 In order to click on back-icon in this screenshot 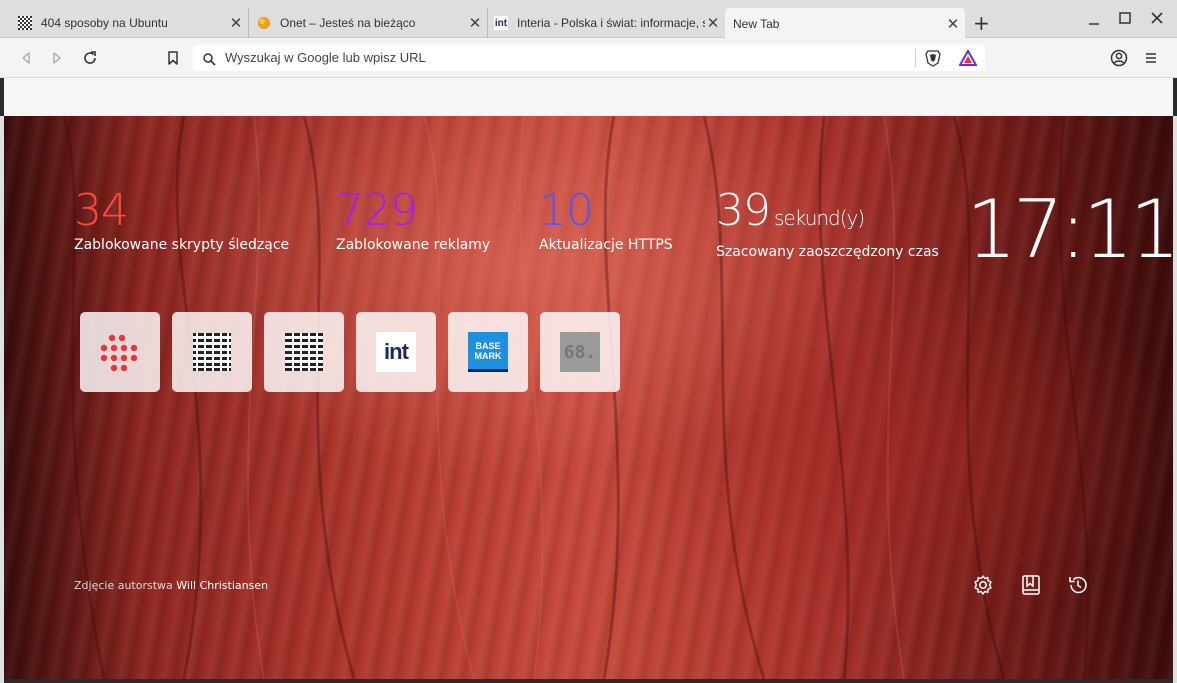, I will do `click(26, 58)`.